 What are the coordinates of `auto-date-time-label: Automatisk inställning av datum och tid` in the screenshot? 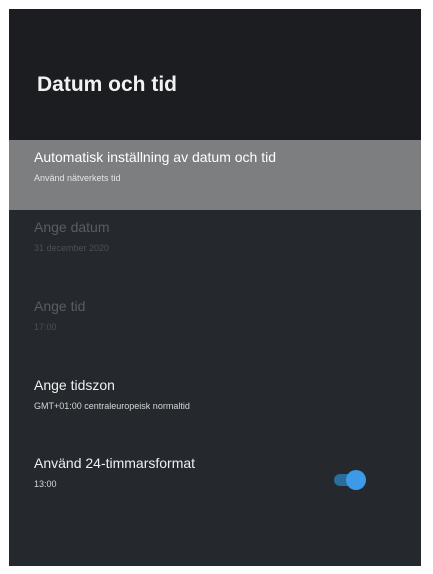 It's located at (155, 157).